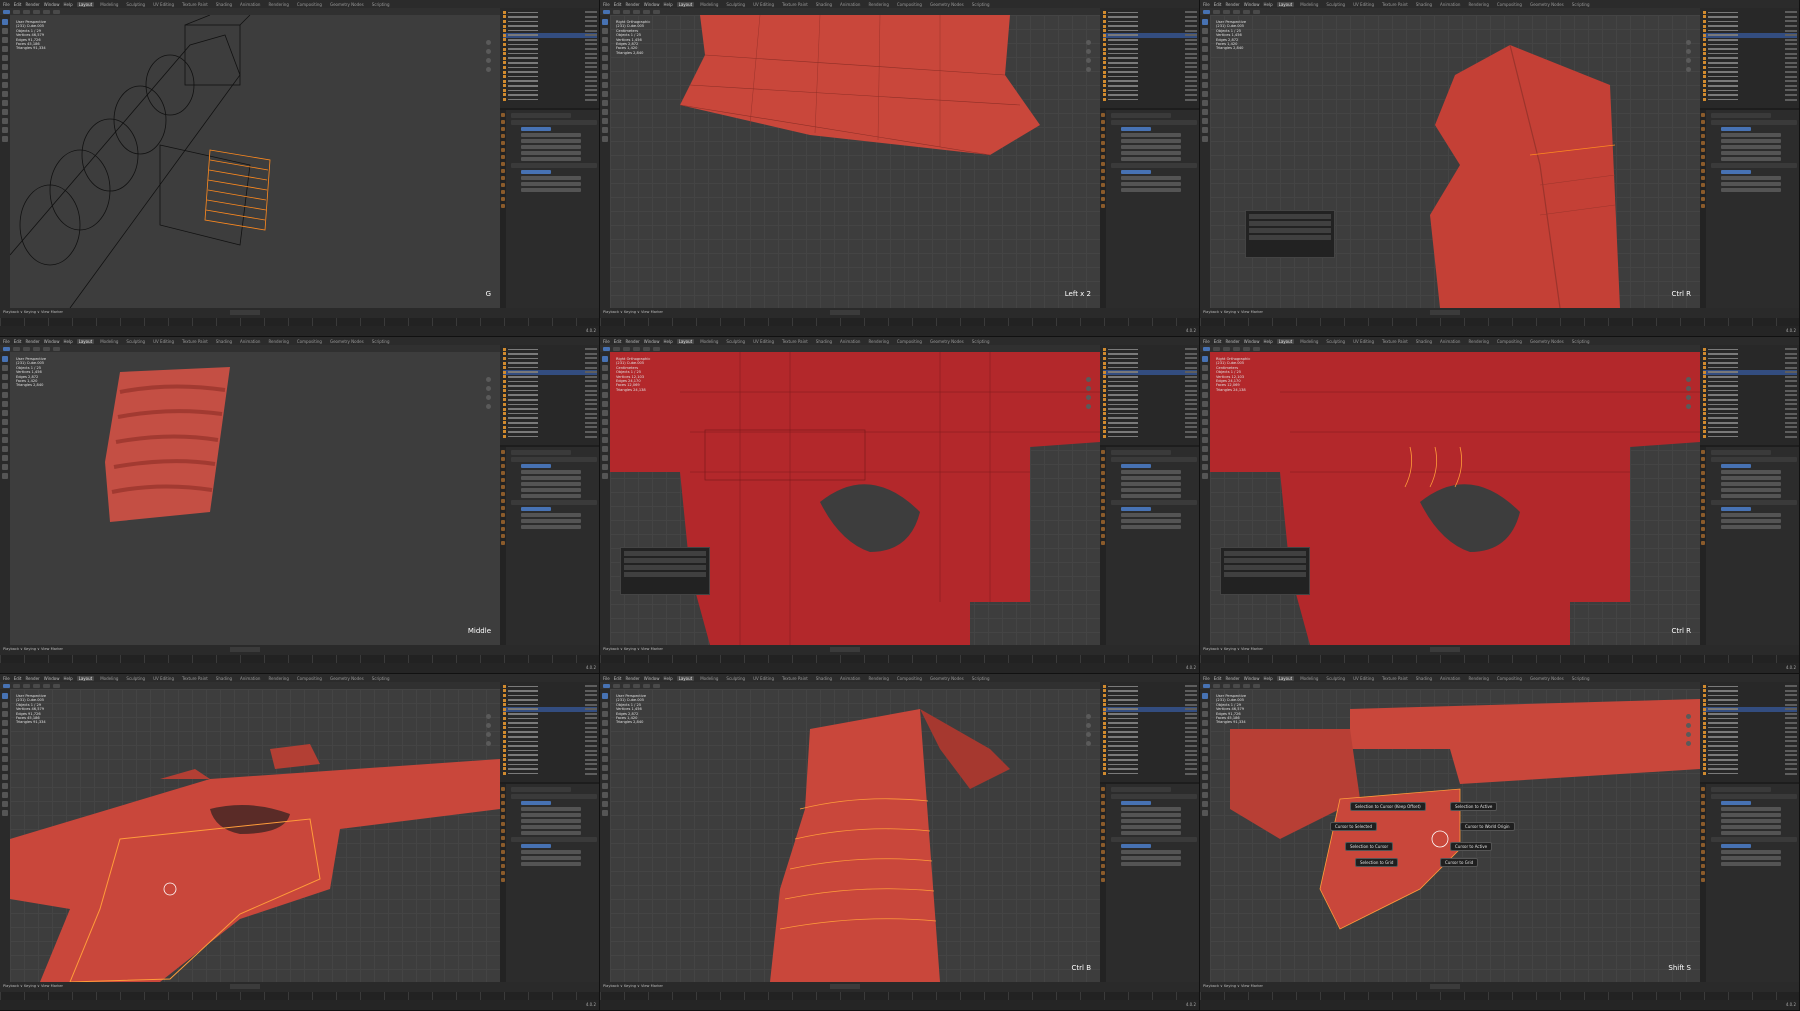  Describe the element at coordinates (6, 11) in the screenshot. I see `mode-select` at that location.